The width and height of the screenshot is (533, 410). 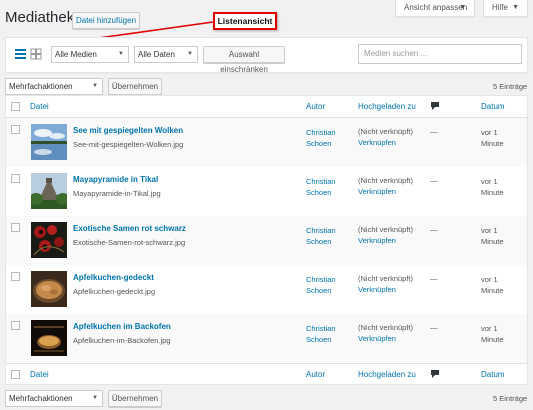 I want to click on media-filename: See-mit-gespiegelten-Wolken.jpg, so click(x=128, y=144).